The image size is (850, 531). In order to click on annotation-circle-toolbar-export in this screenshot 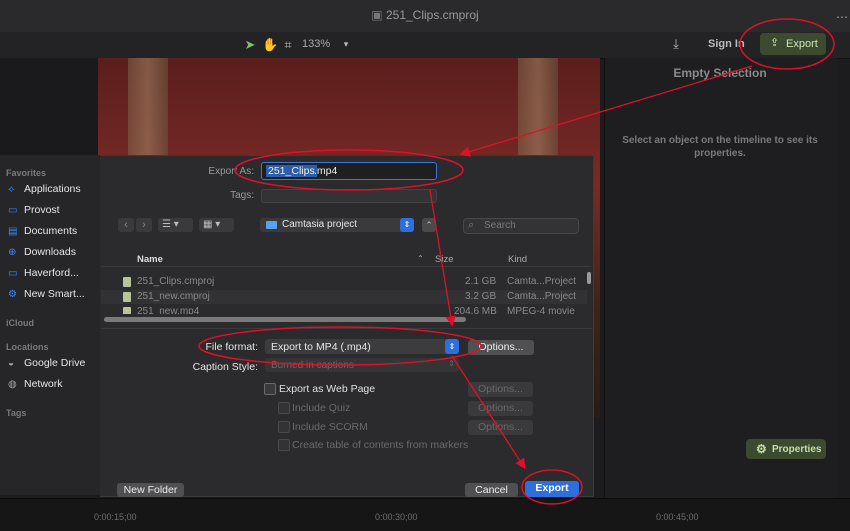, I will do `click(787, 44)`.